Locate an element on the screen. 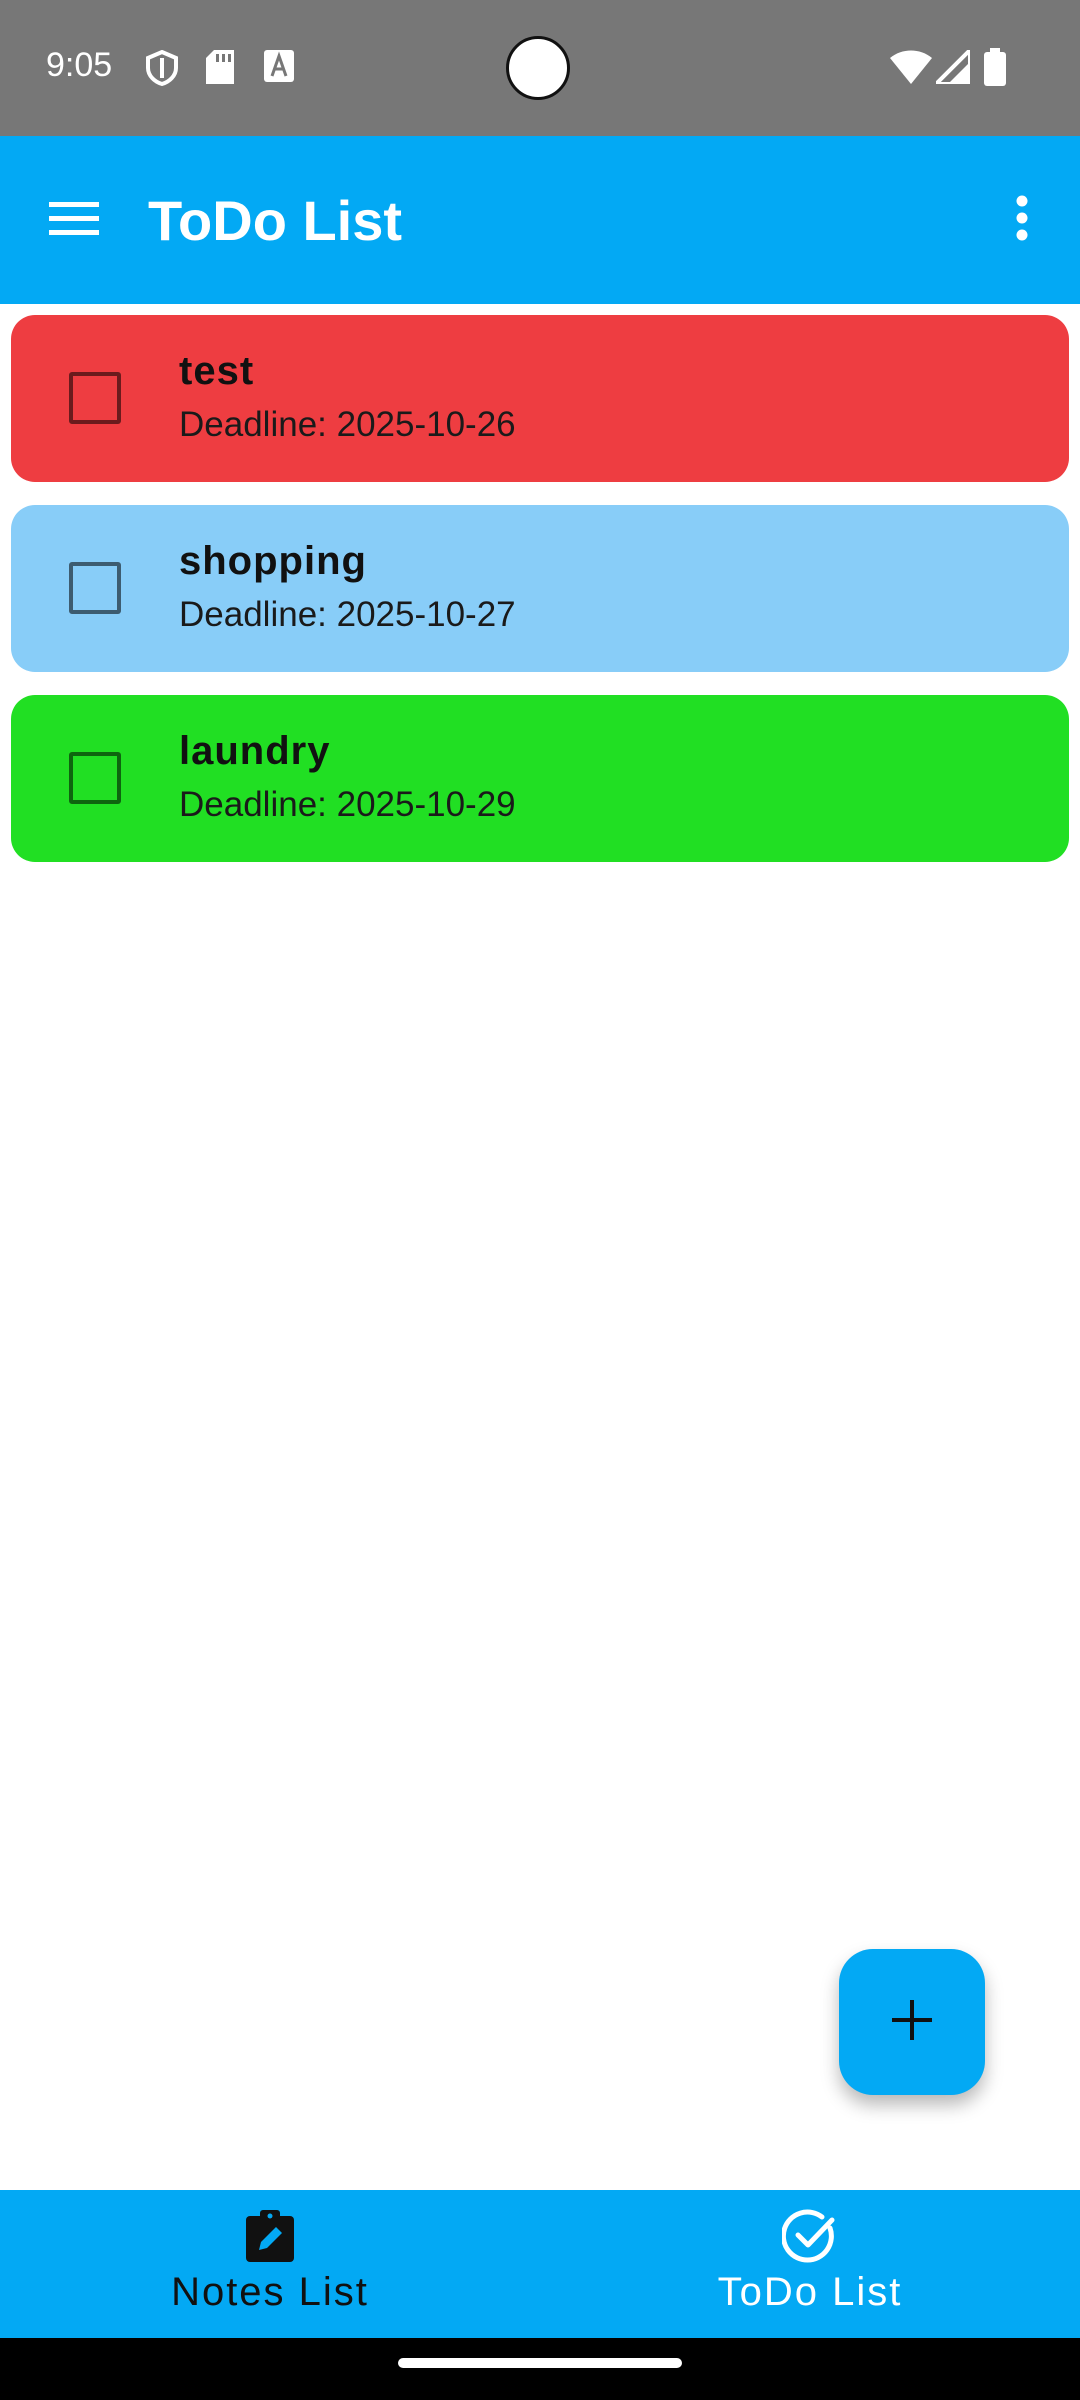 The width and height of the screenshot is (1080, 2400). todo-item: shopping Deadline: 2025-10-27 is located at coordinates (540, 588).